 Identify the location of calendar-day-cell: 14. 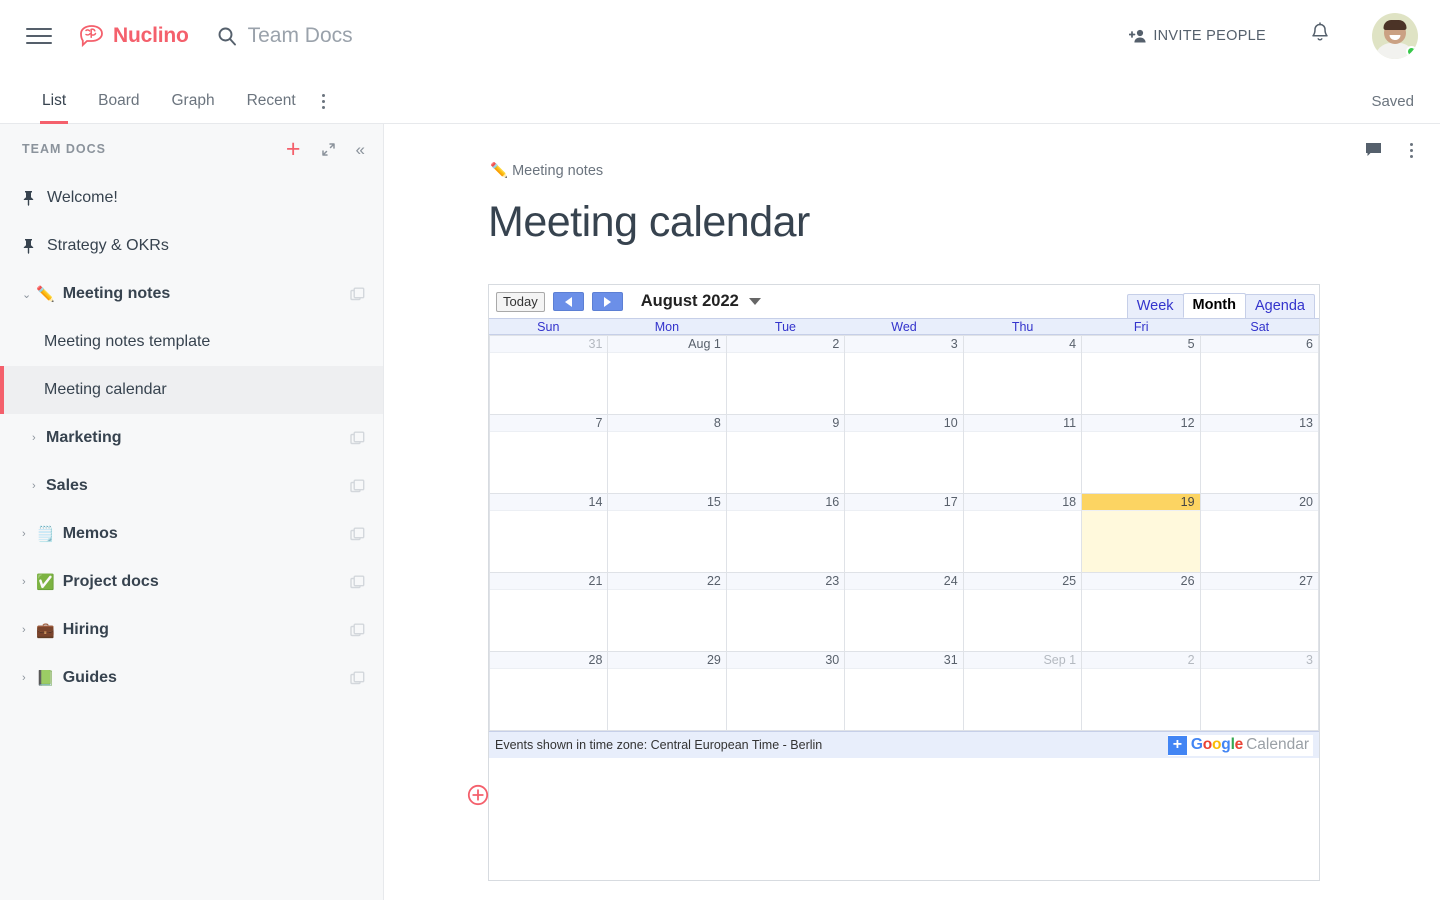
(548, 533).